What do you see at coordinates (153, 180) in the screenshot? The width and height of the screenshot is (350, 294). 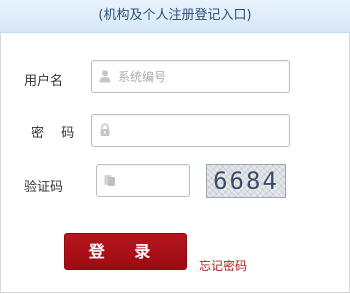 I see `captcha-input` at bounding box center [153, 180].